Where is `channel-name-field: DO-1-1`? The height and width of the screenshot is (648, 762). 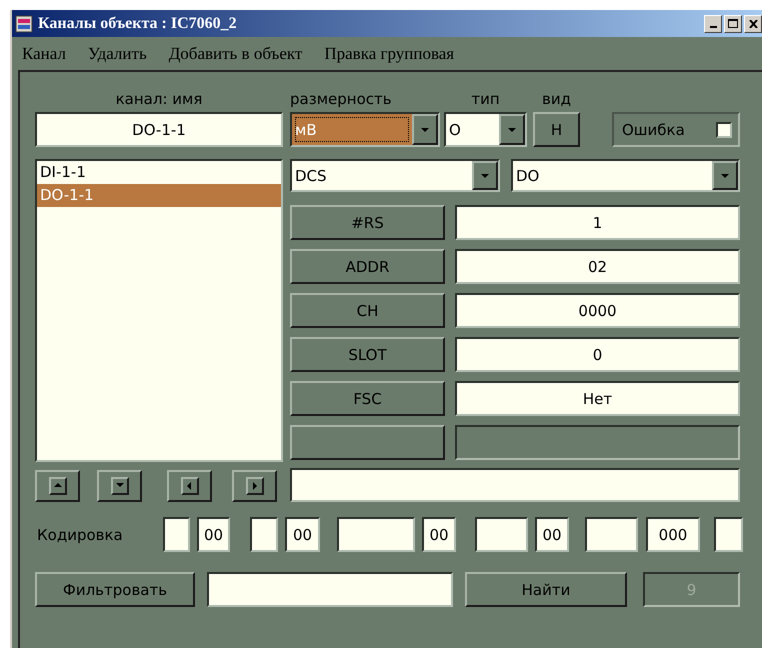 channel-name-field: DO-1-1 is located at coordinates (159, 129).